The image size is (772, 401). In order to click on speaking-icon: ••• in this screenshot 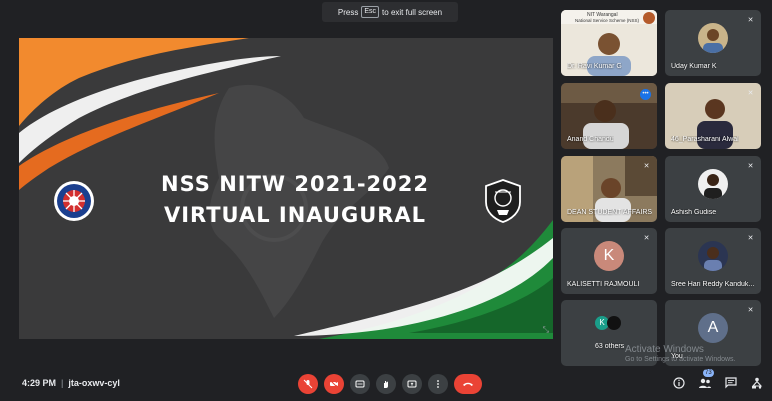, I will do `click(645, 94)`.